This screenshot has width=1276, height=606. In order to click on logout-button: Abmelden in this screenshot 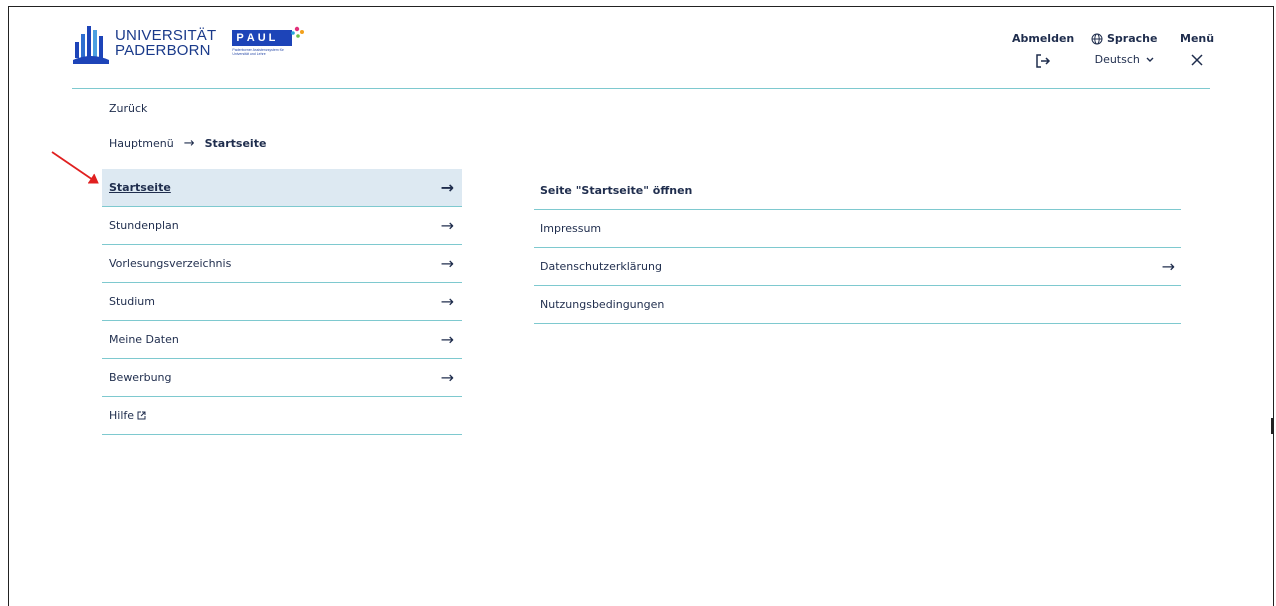, I will do `click(1043, 50)`.